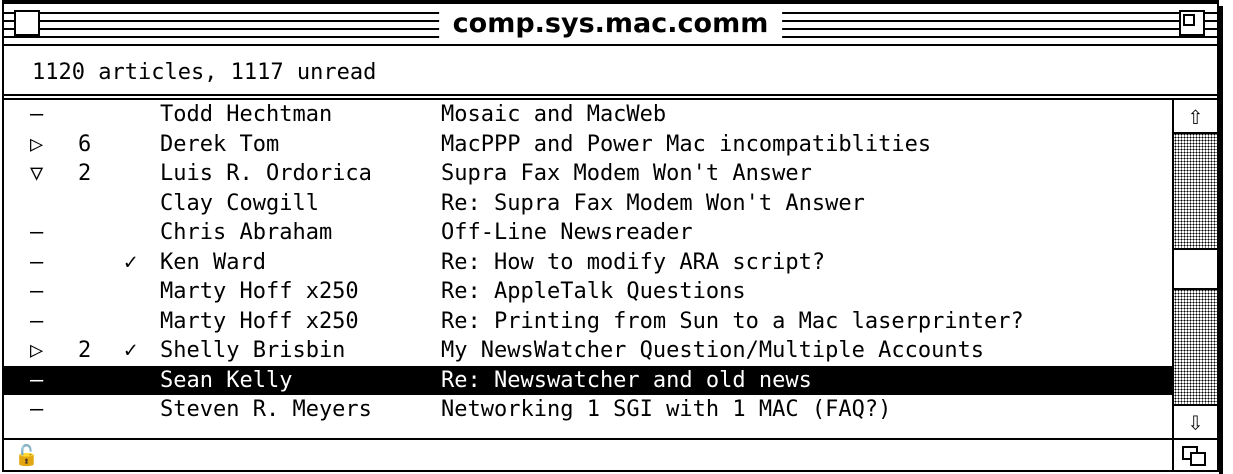 This screenshot has width=1233, height=474. I want to click on vertical-scrollbar: ⇧ ⇩, so click(1194, 269).